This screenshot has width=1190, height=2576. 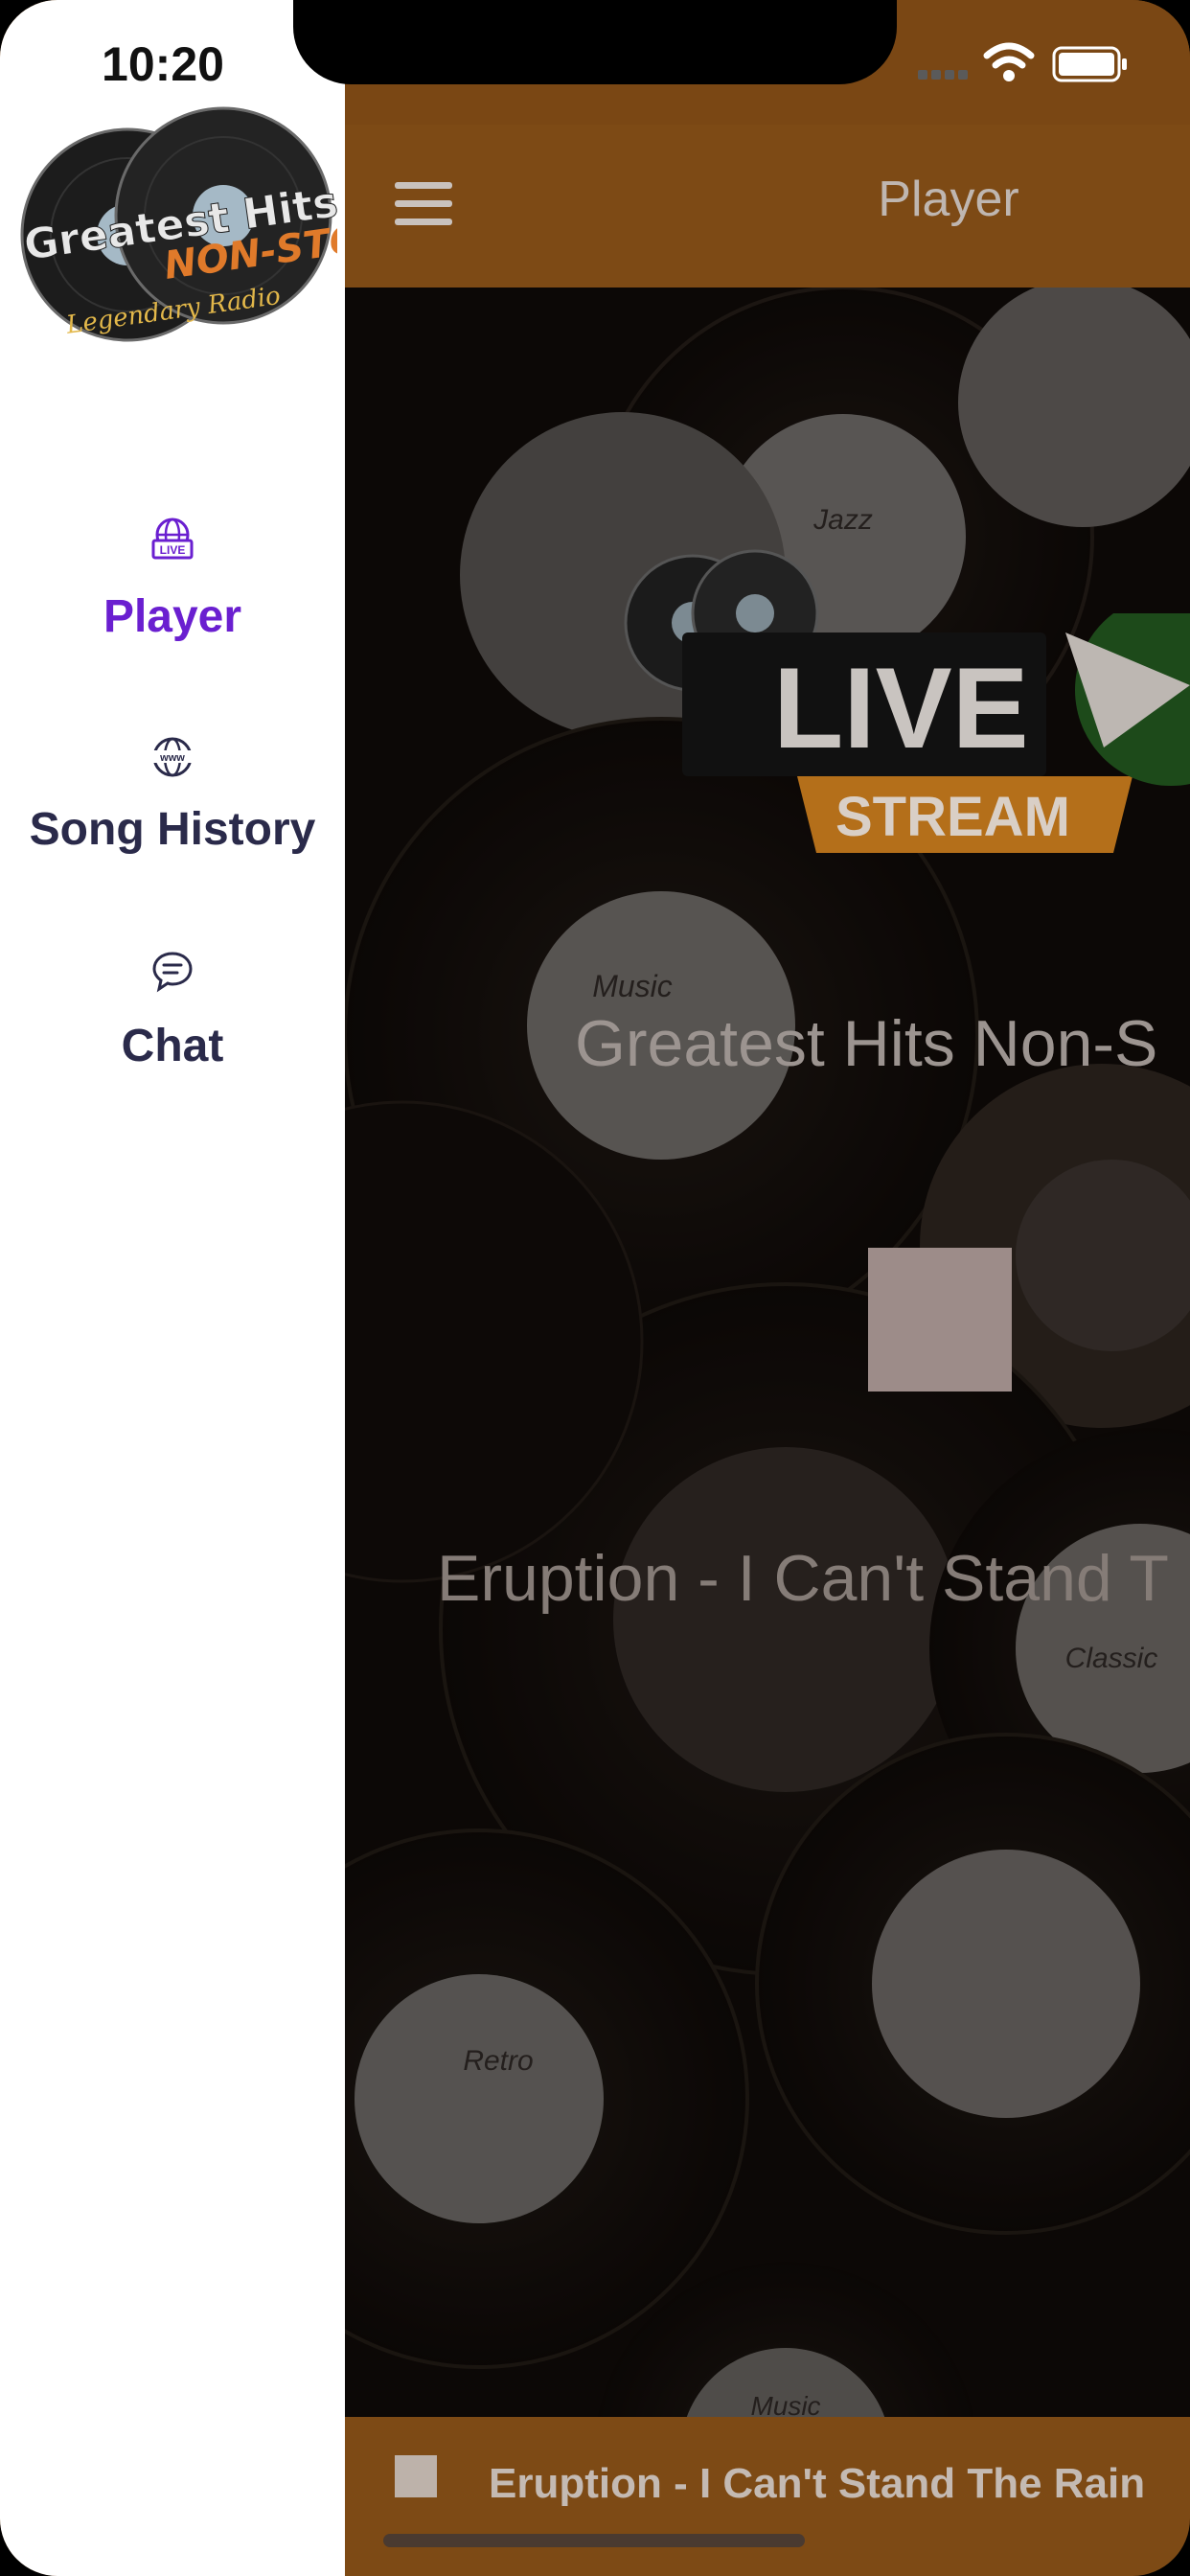 I want to click on home-indicator, so click(x=594, y=2540).